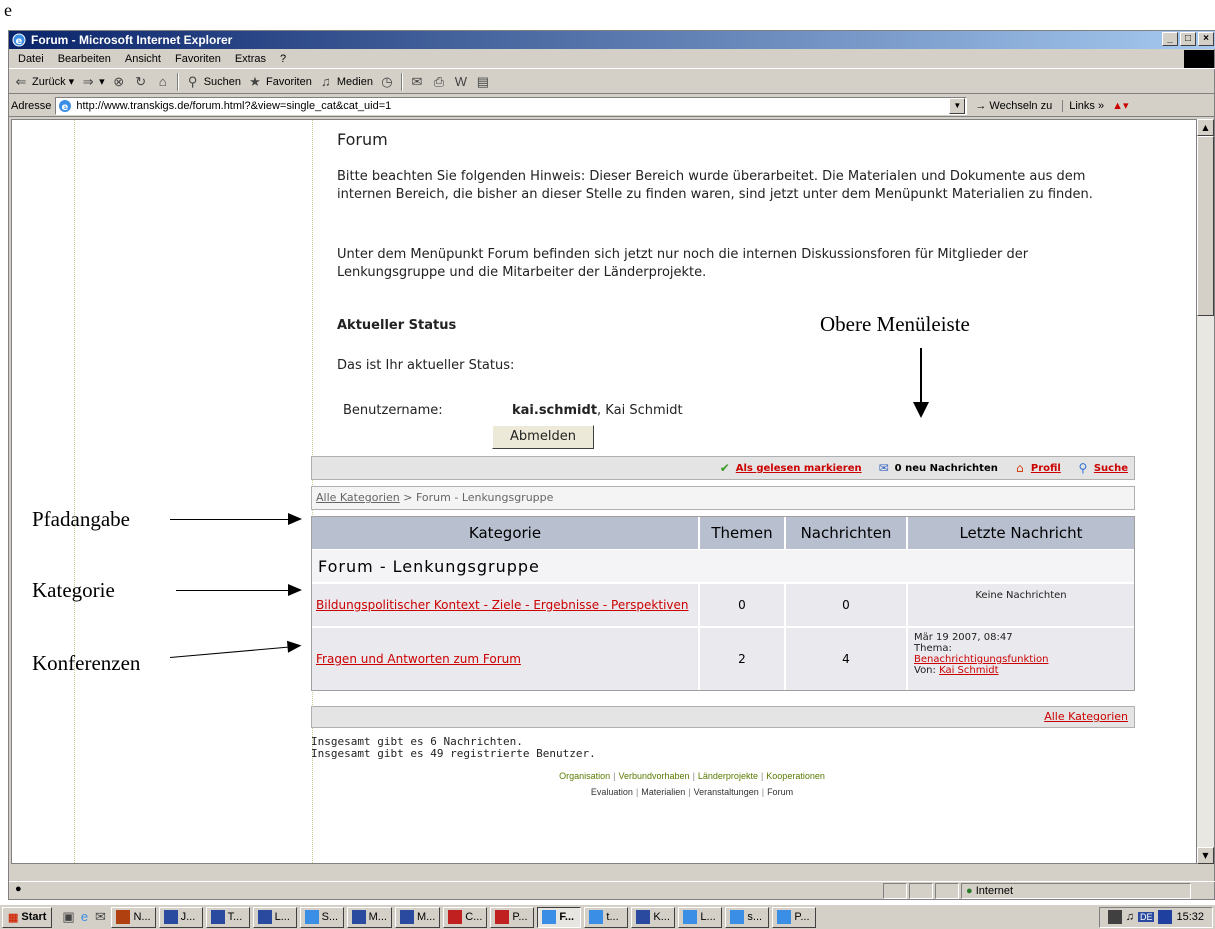 This screenshot has height=929, width=1215. What do you see at coordinates (597, 410) in the screenshot?
I see `username-value: kai.schmidt, Kai Schmidt` at bounding box center [597, 410].